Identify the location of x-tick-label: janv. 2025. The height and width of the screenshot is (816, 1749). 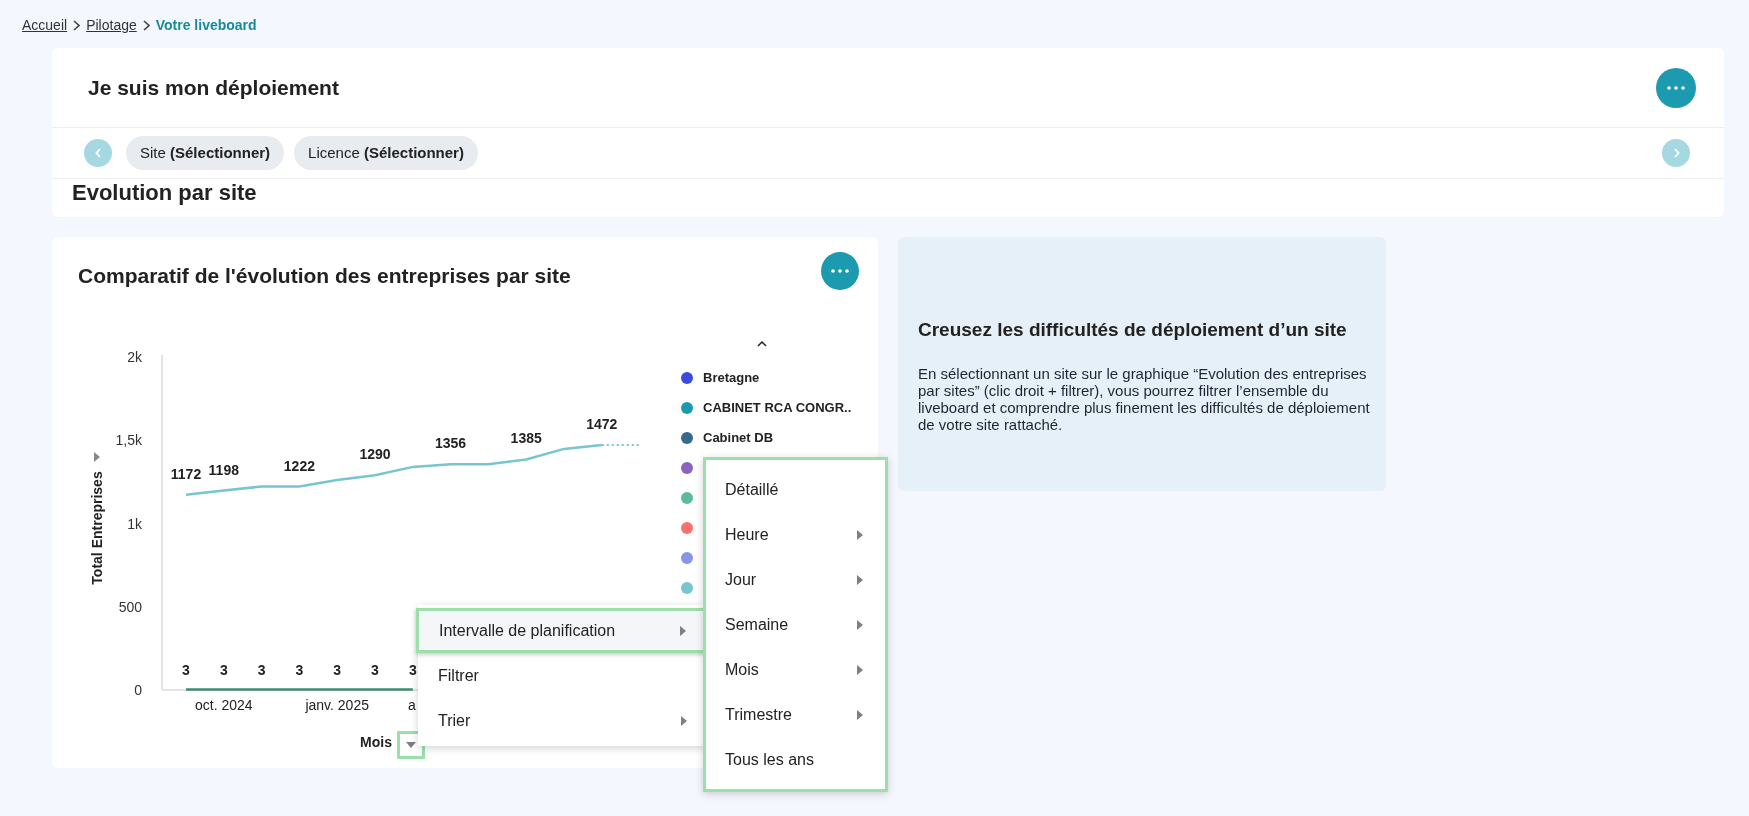
(337, 705).